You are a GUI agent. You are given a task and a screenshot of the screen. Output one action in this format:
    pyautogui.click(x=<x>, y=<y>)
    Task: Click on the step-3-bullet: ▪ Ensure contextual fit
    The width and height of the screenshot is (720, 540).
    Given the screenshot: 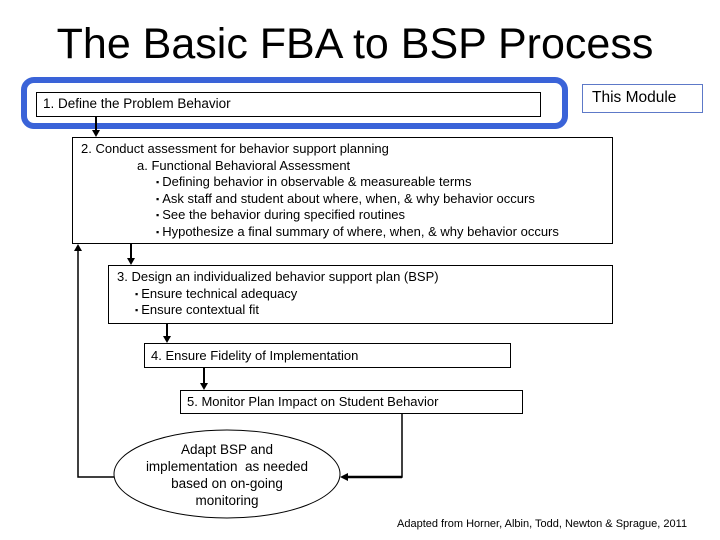 What is the action you would take?
    pyautogui.click(x=364, y=310)
    